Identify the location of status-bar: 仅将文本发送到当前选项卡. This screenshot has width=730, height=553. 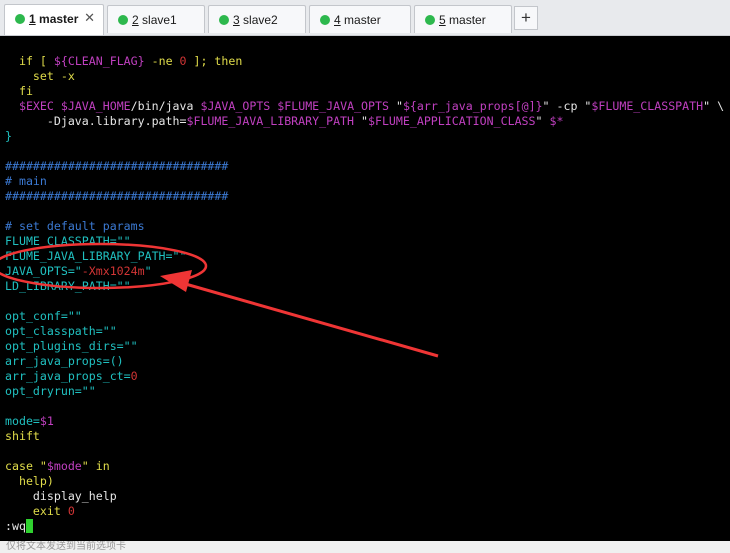
(365, 547).